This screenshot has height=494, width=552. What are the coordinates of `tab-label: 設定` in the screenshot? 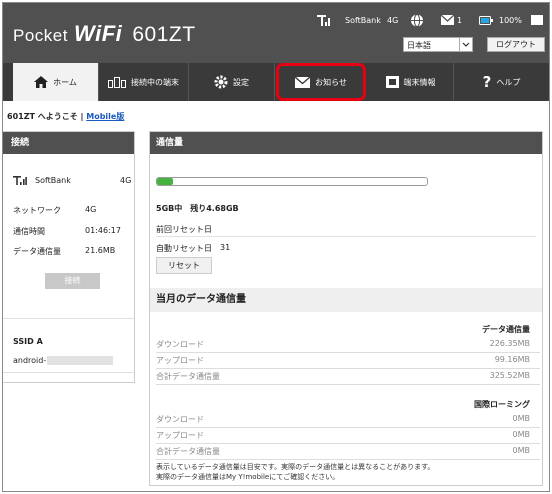 It's located at (241, 82).